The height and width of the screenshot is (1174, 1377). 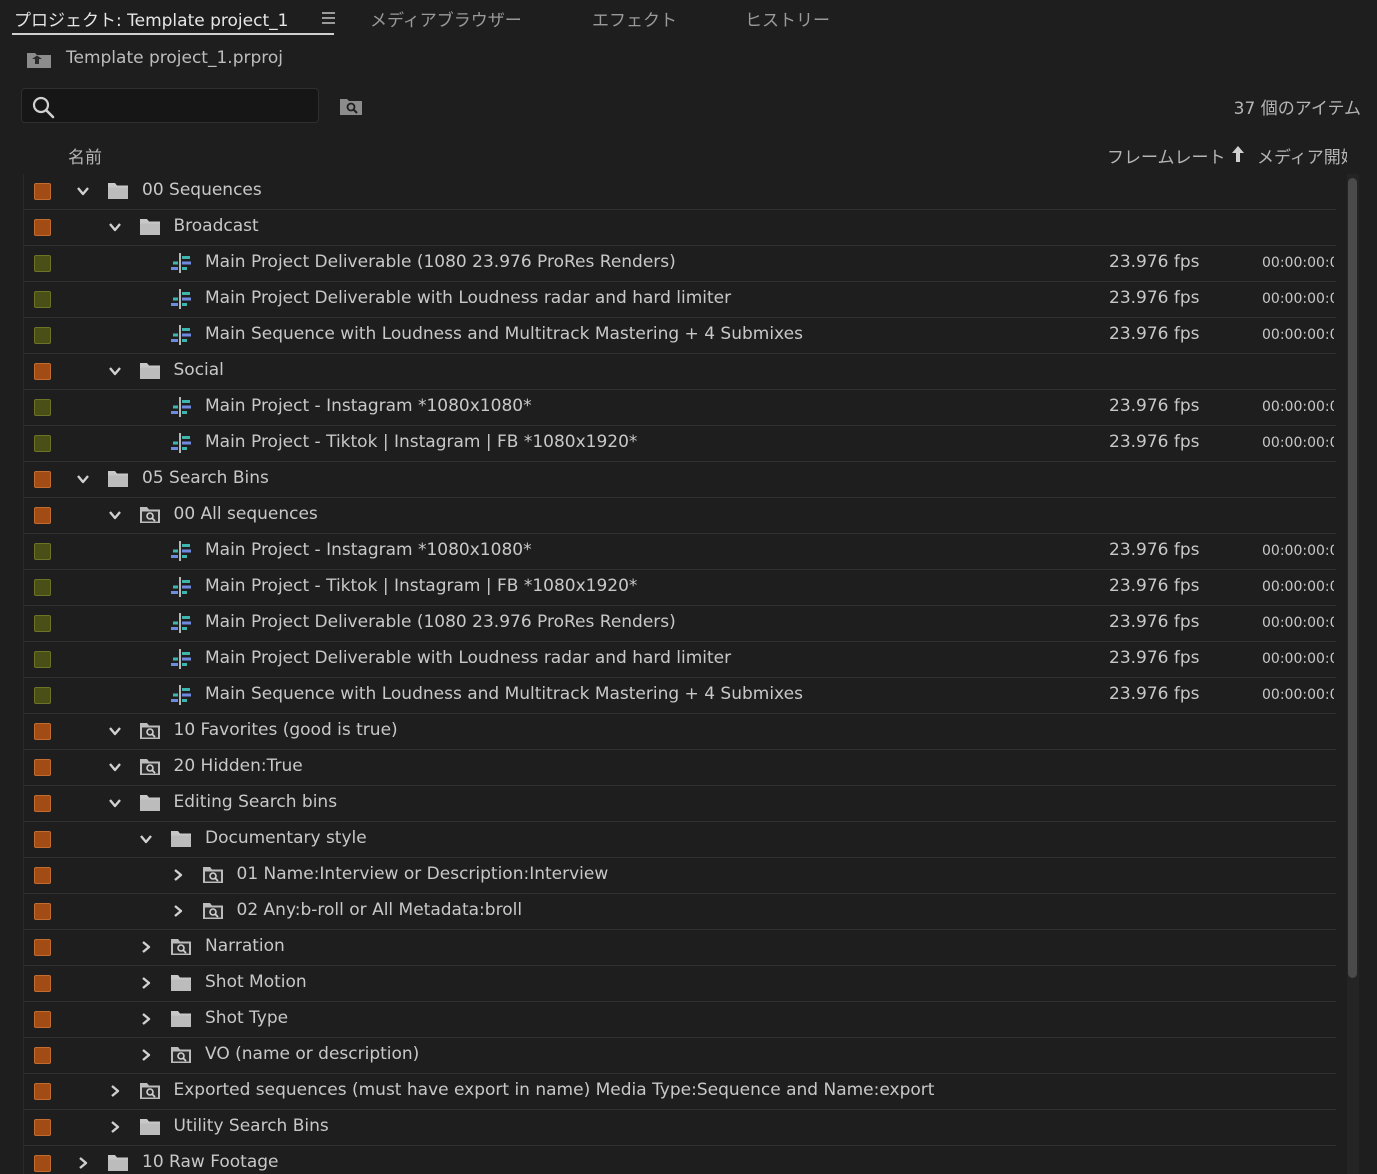 I want to click on item-name: Narration, so click(x=245, y=946).